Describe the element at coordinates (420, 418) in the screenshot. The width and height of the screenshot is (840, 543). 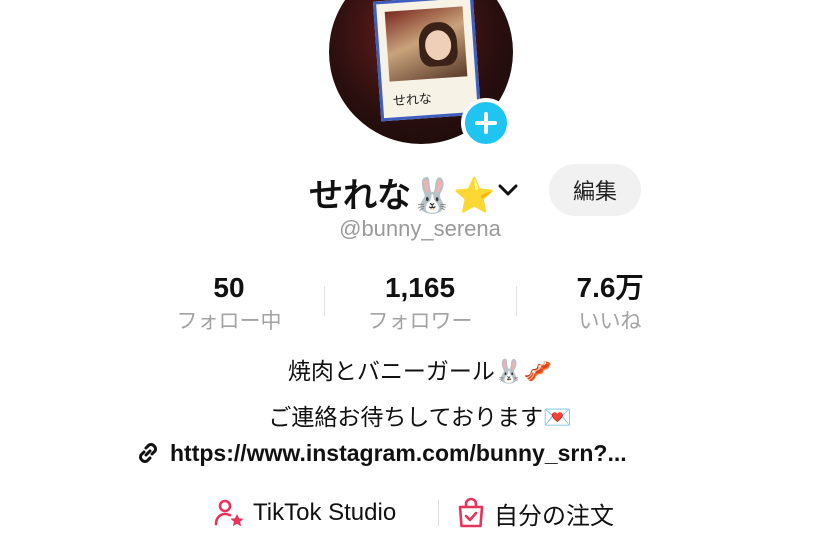
I see `bio-line-2: ご連絡お待ちしております💌` at that location.